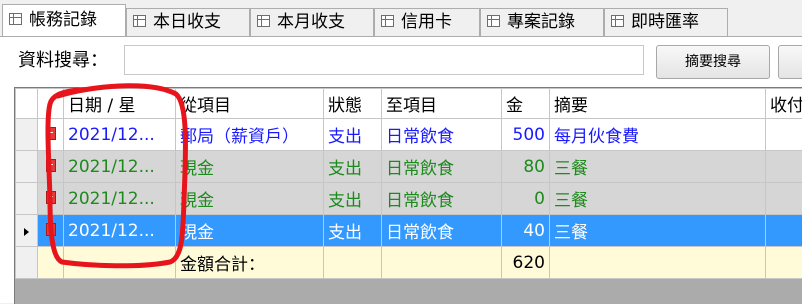  I want to click on cell-amount: 40, so click(526, 231).